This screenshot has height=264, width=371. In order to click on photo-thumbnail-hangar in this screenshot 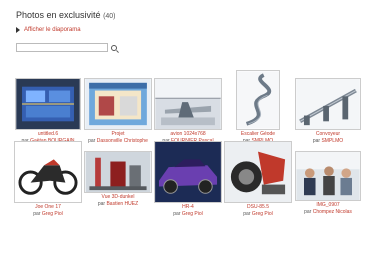, I will do `click(188, 104)`.